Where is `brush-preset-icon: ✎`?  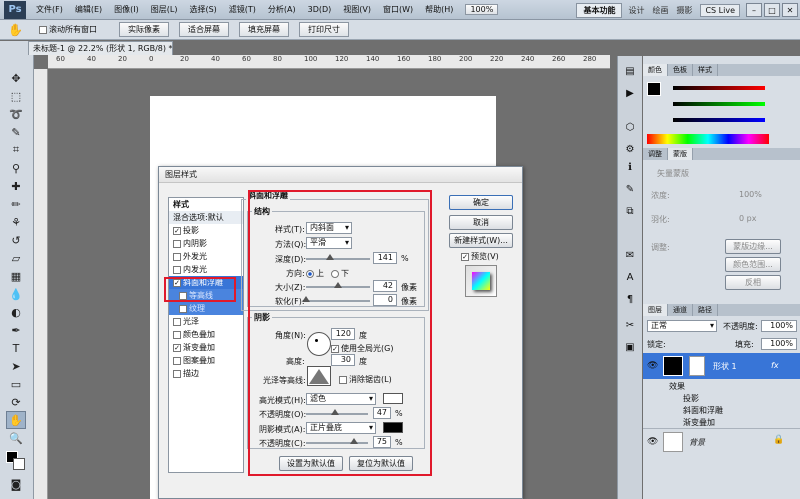 brush-preset-icon: ✎ is located at coordinates (630, 189).